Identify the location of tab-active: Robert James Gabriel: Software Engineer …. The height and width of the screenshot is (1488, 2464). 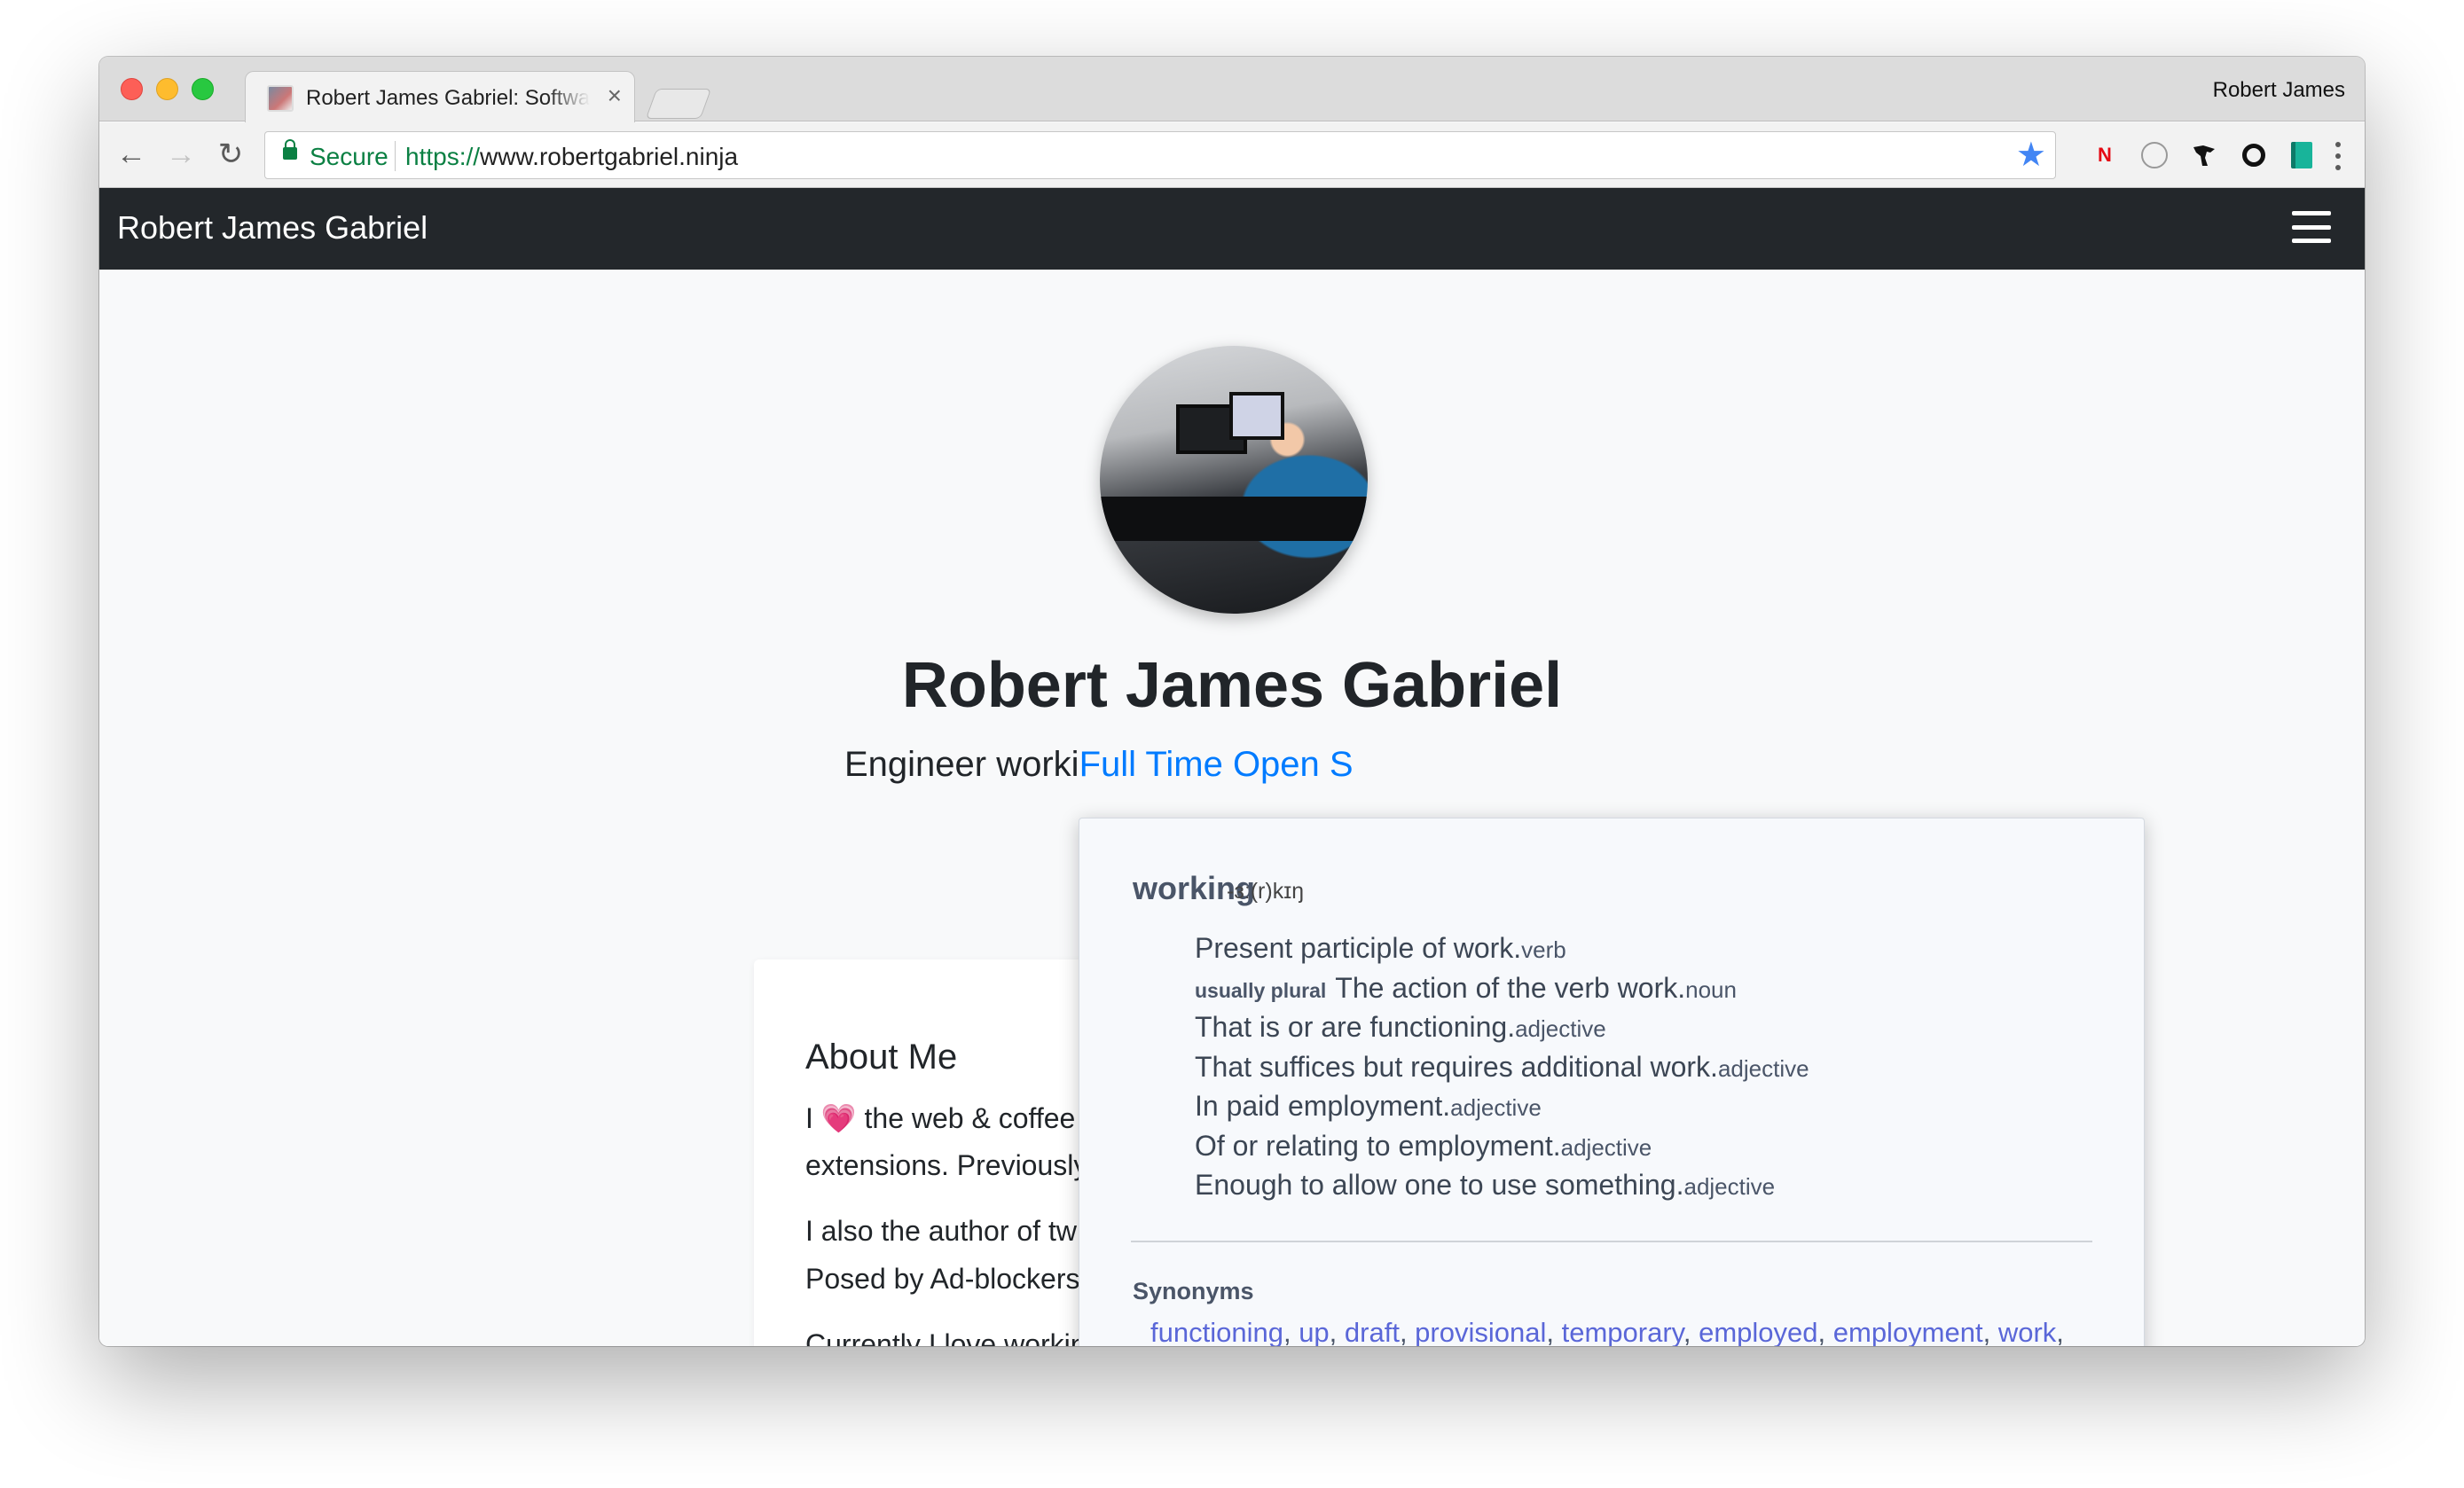
(440, 96).